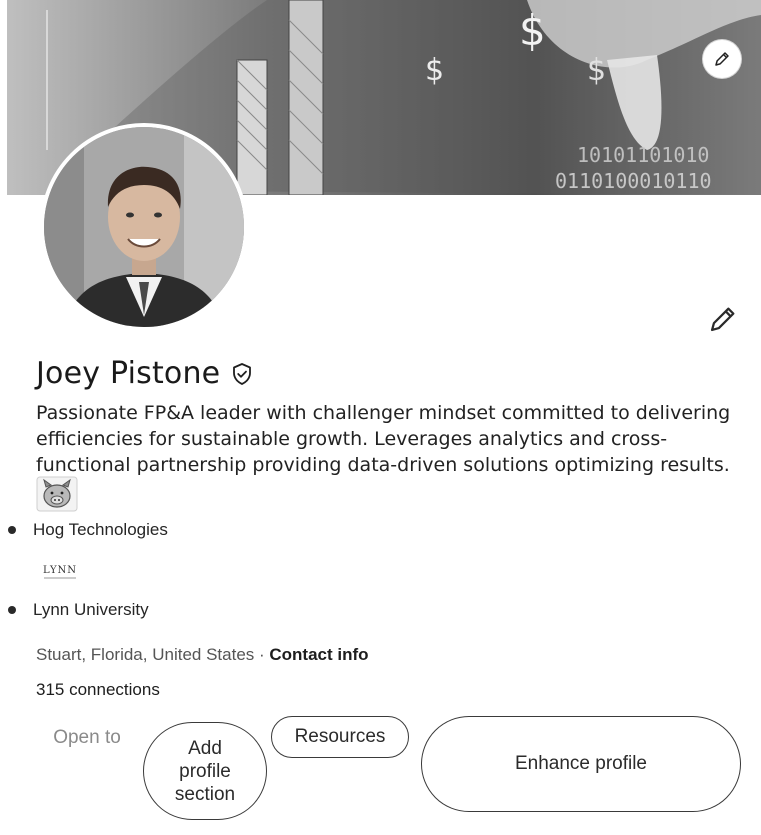  I want to click on education-label: Lynn University, so click(91, 609).